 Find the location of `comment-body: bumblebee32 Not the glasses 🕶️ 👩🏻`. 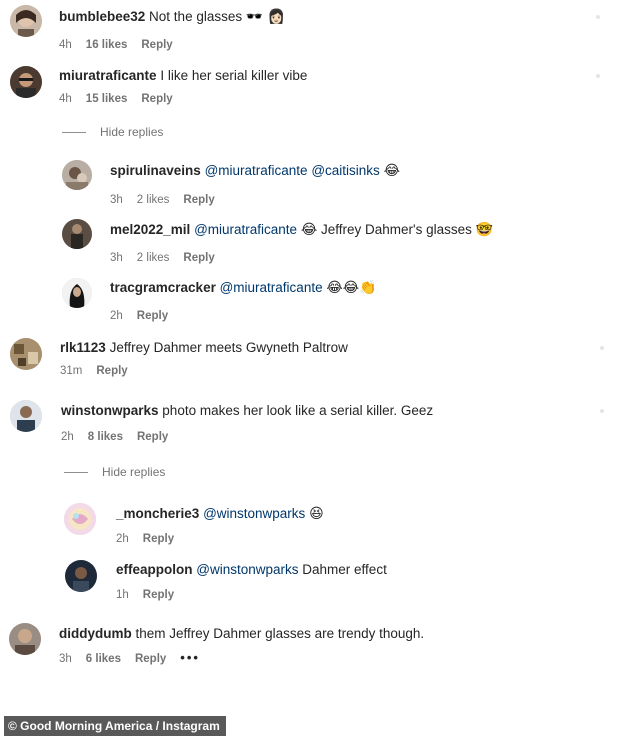

comment-body: bumblebee32 Not the glasses 🕶️ 👩🏻 is located at coordinates (172, 17).